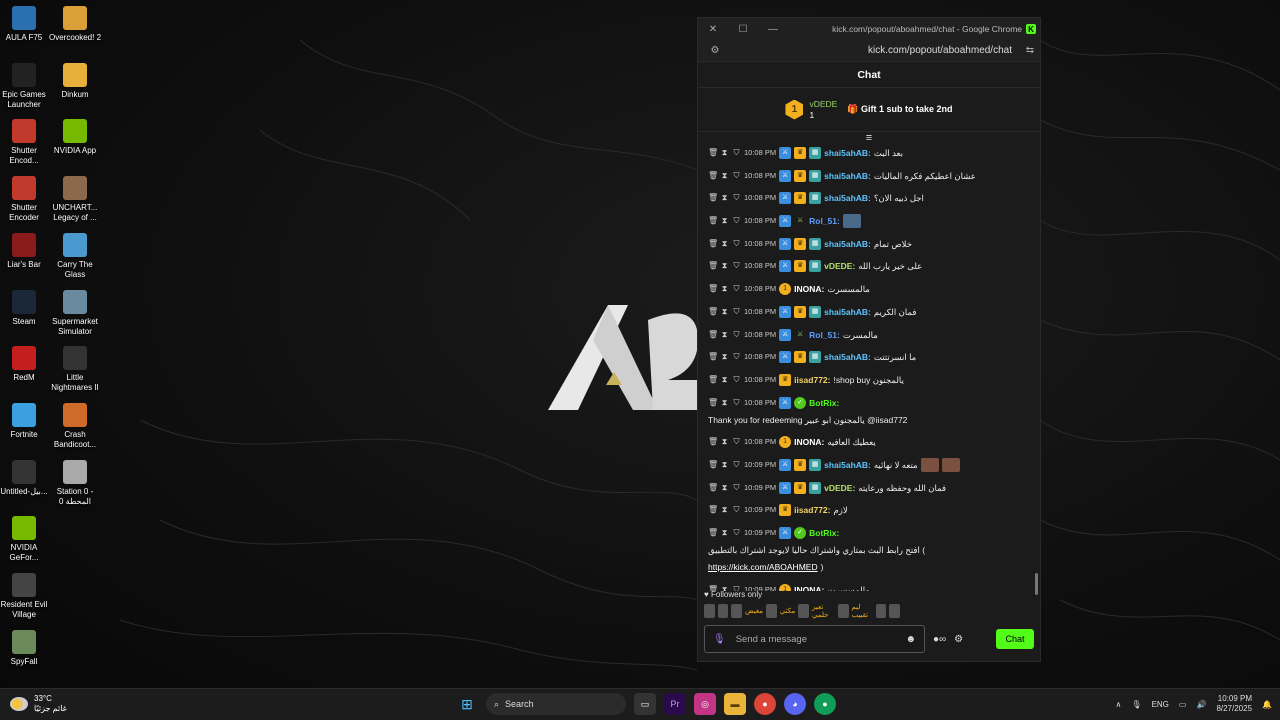 The width and height of the screenshot is (1280, 720). Describe the element at coordinates (825, 704) in the screenshot. I see `chrome-active-icon: ●` at that location.